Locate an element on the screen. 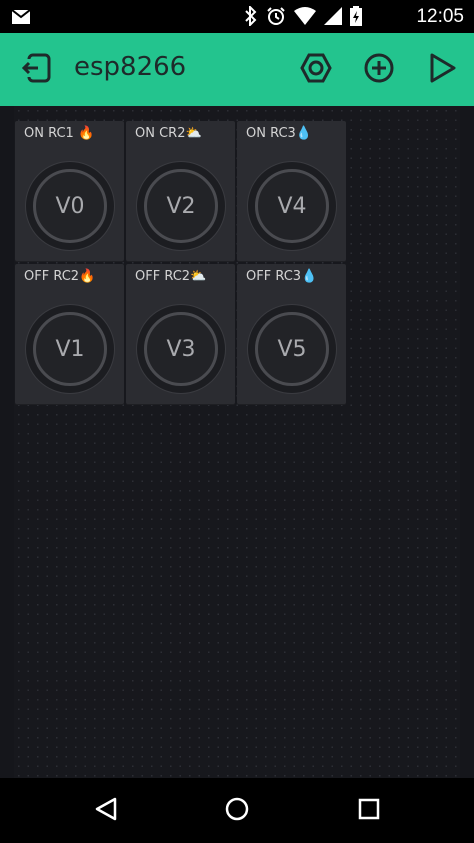  clock: 12:05 is located at coordinates (440, 16).